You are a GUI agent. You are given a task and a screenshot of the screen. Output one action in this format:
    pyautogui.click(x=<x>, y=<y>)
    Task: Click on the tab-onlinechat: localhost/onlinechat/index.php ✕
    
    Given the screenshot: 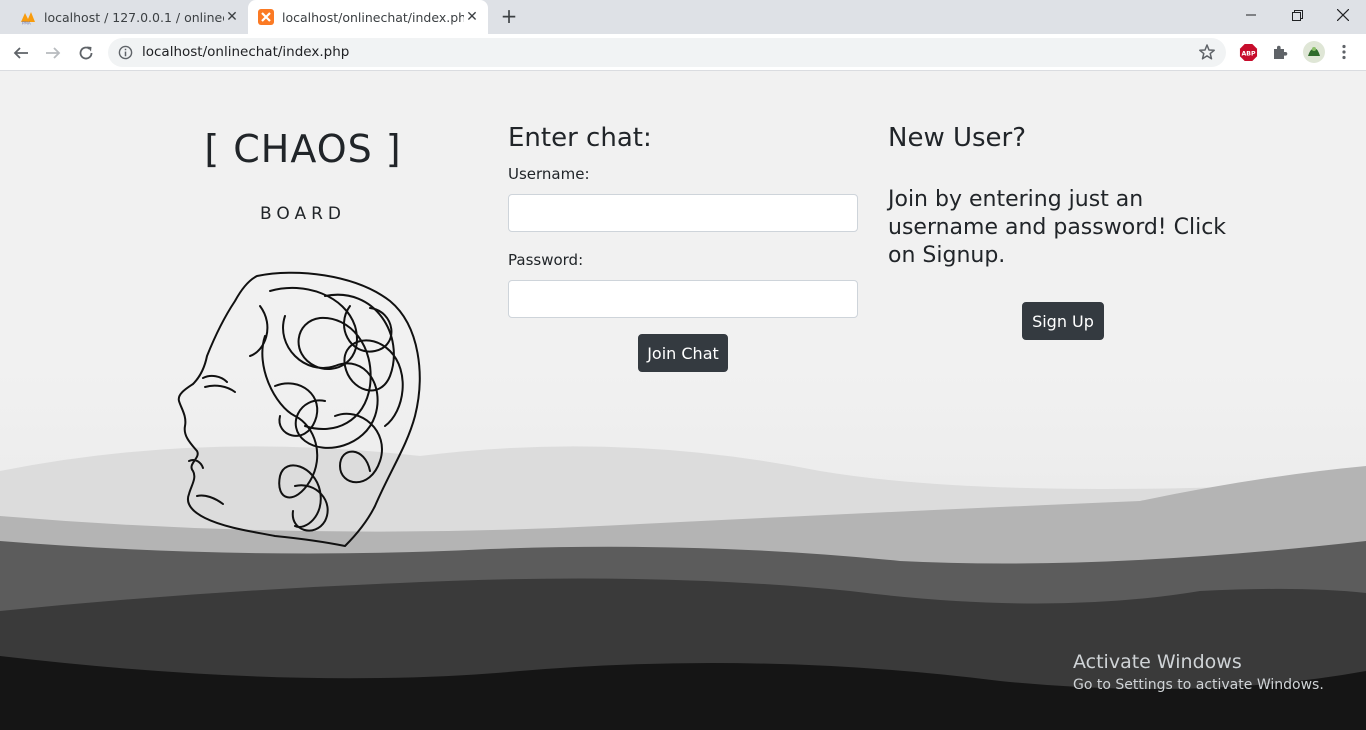 What is the action you would take?
    pyautogui.click(x=368, y=17)
    